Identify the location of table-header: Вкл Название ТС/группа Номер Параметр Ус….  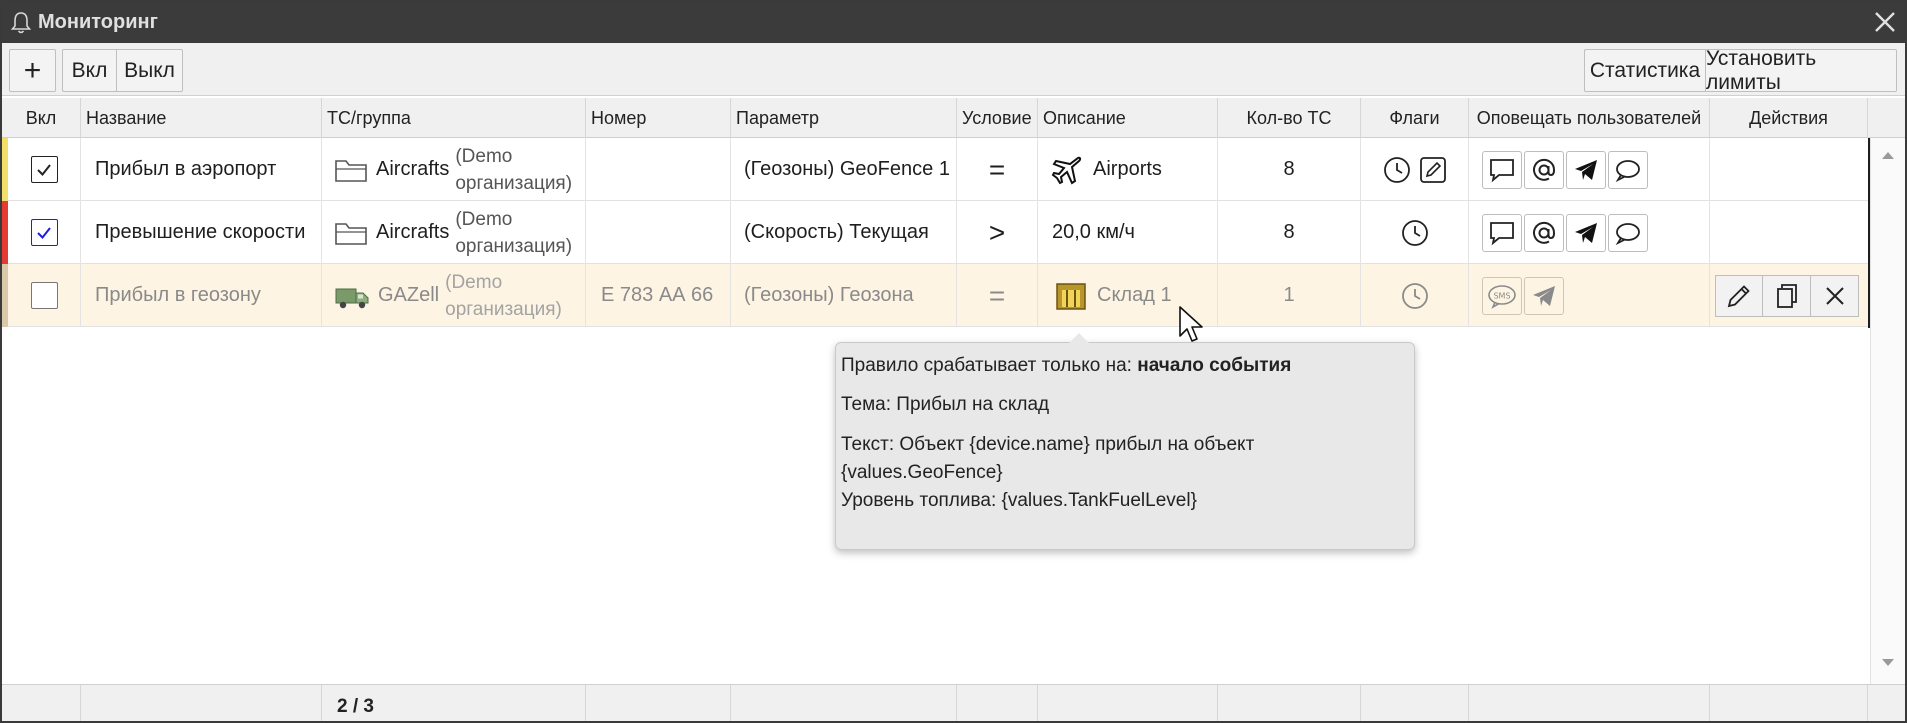
(953, 118).